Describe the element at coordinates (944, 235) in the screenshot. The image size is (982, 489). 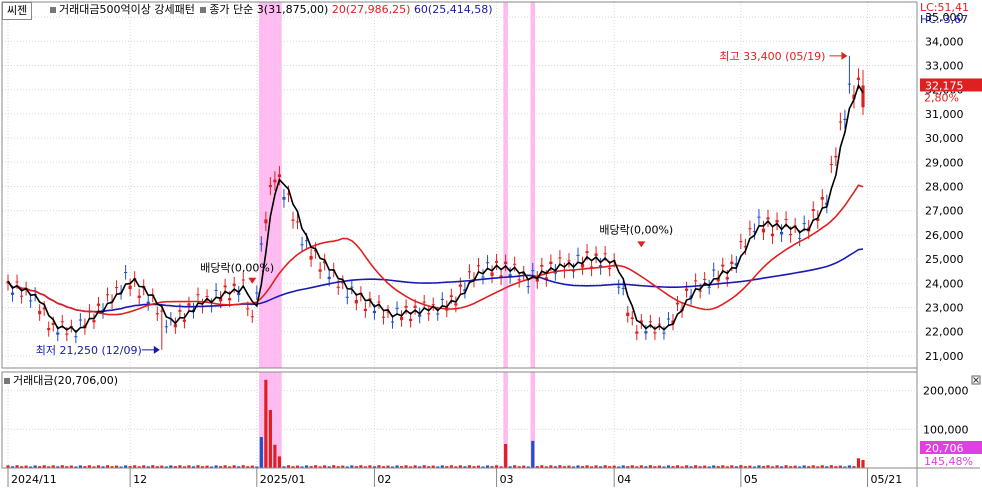
I see `y-tick-label: 26,000` at that location.